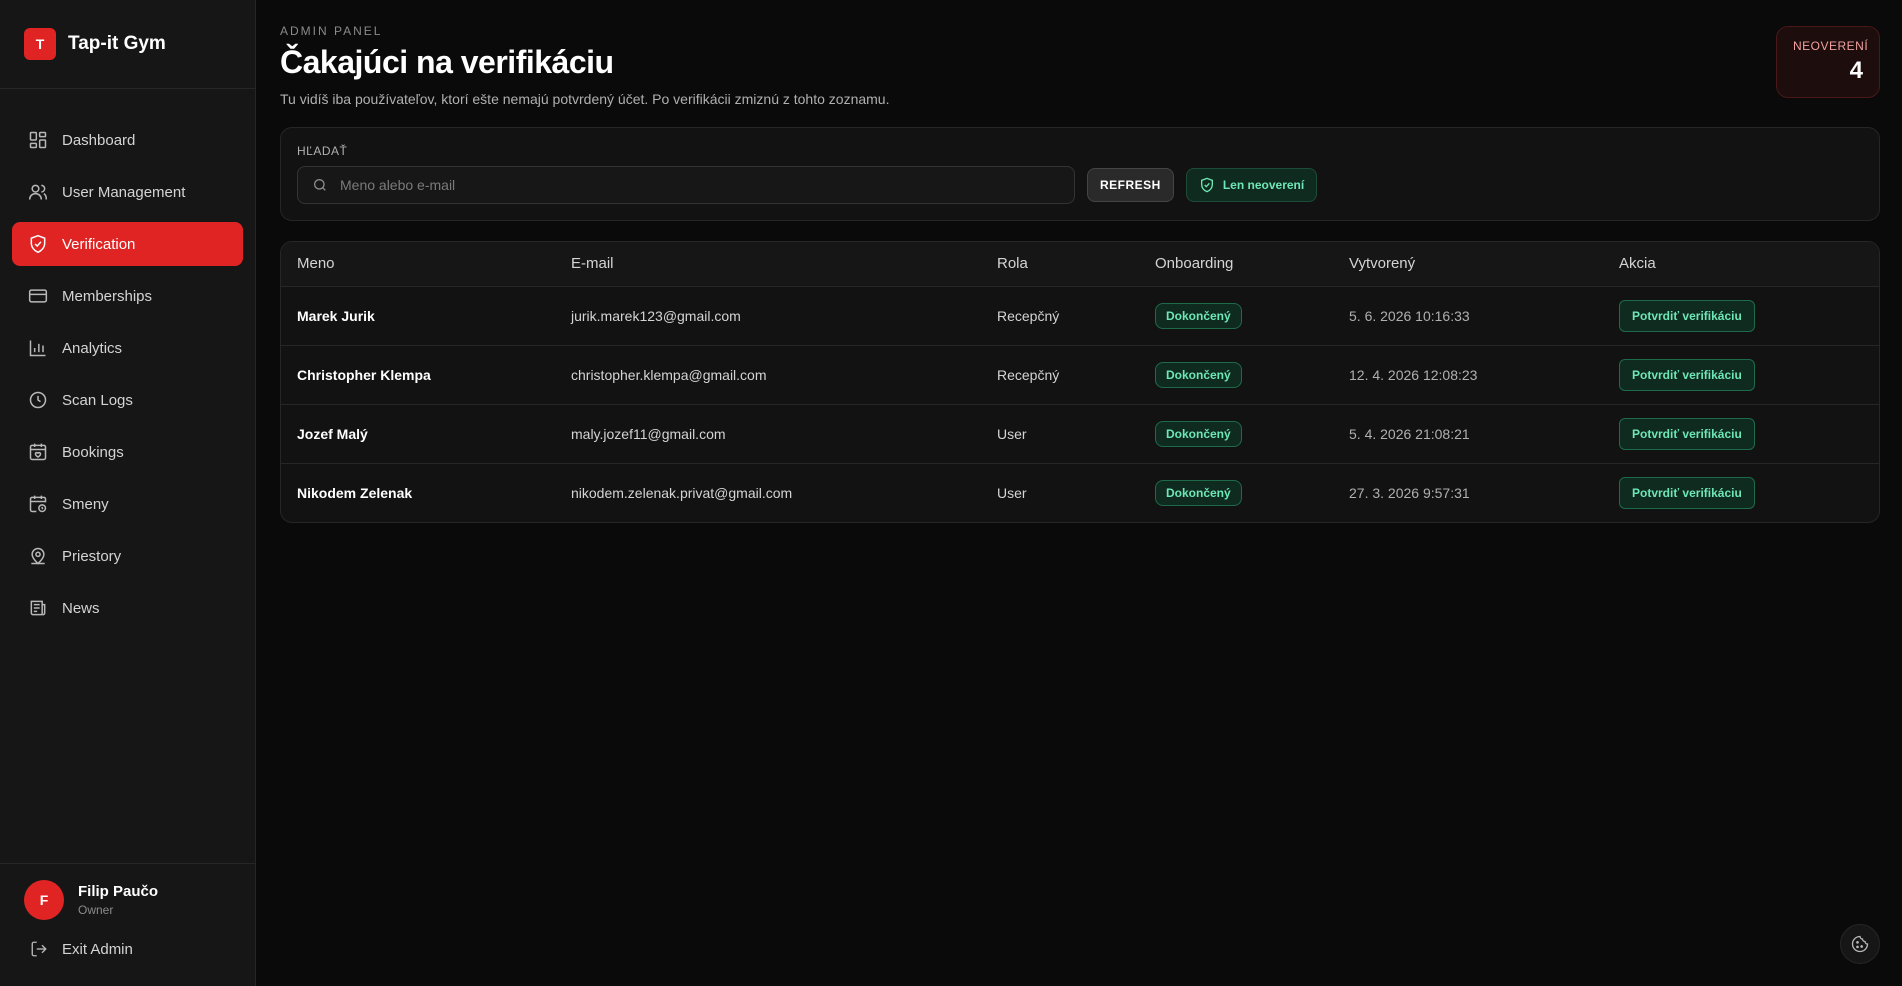 The width and height of the screenshot is (1902, 986). Describe the element at coordinates (355, 492) in the screenshot. I see `user-name-cell: Nikodem Zelenak` at that location.